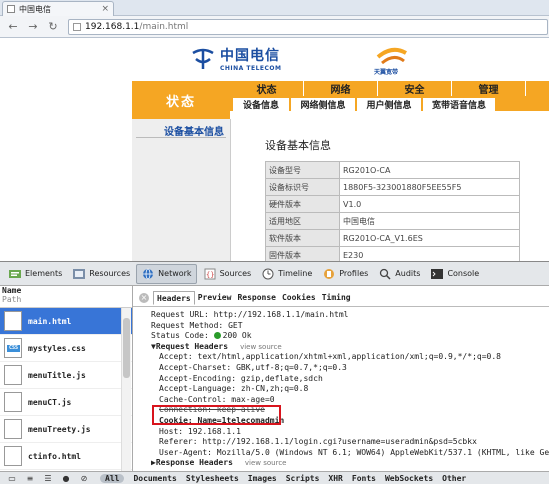  Describe the element at coordinates (237, 336) in the screenshot. I see `status-code-value: 200 Ok` at that location.